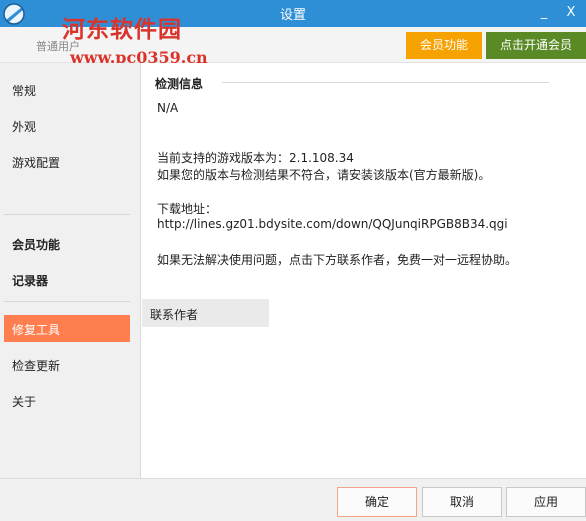  I want to click on ok-button: 确定, so click(377, 502).